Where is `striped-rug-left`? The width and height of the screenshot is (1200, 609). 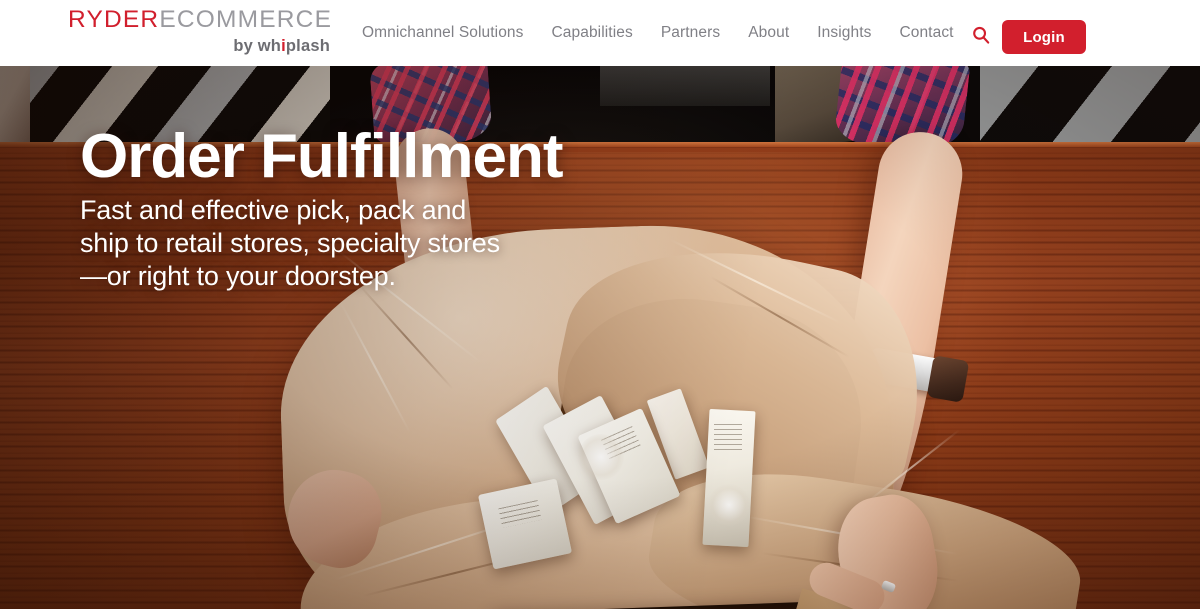
striped-rug-left is located at coordinates (180, 104).